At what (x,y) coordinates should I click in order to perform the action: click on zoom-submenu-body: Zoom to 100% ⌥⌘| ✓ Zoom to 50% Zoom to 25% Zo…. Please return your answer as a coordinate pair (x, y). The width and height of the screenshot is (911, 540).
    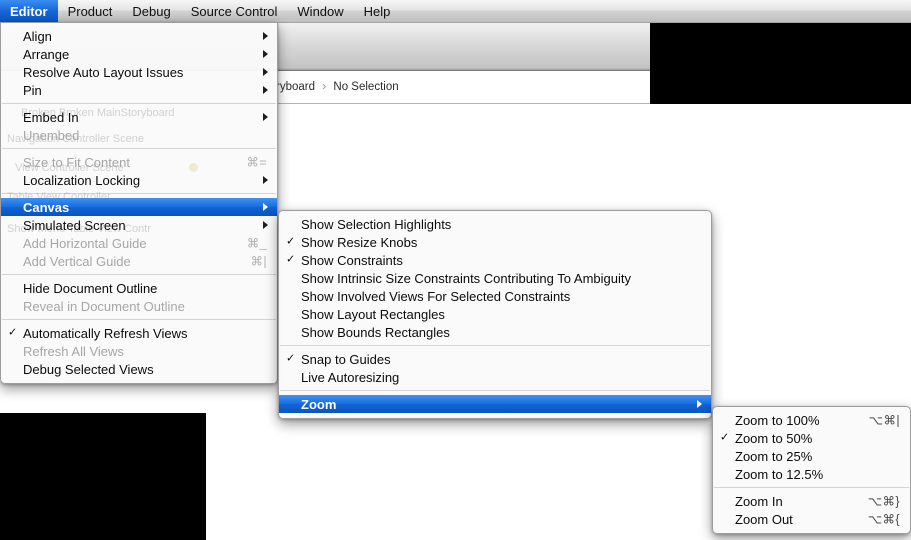
    Looking at the image, I should click on (811, 469).